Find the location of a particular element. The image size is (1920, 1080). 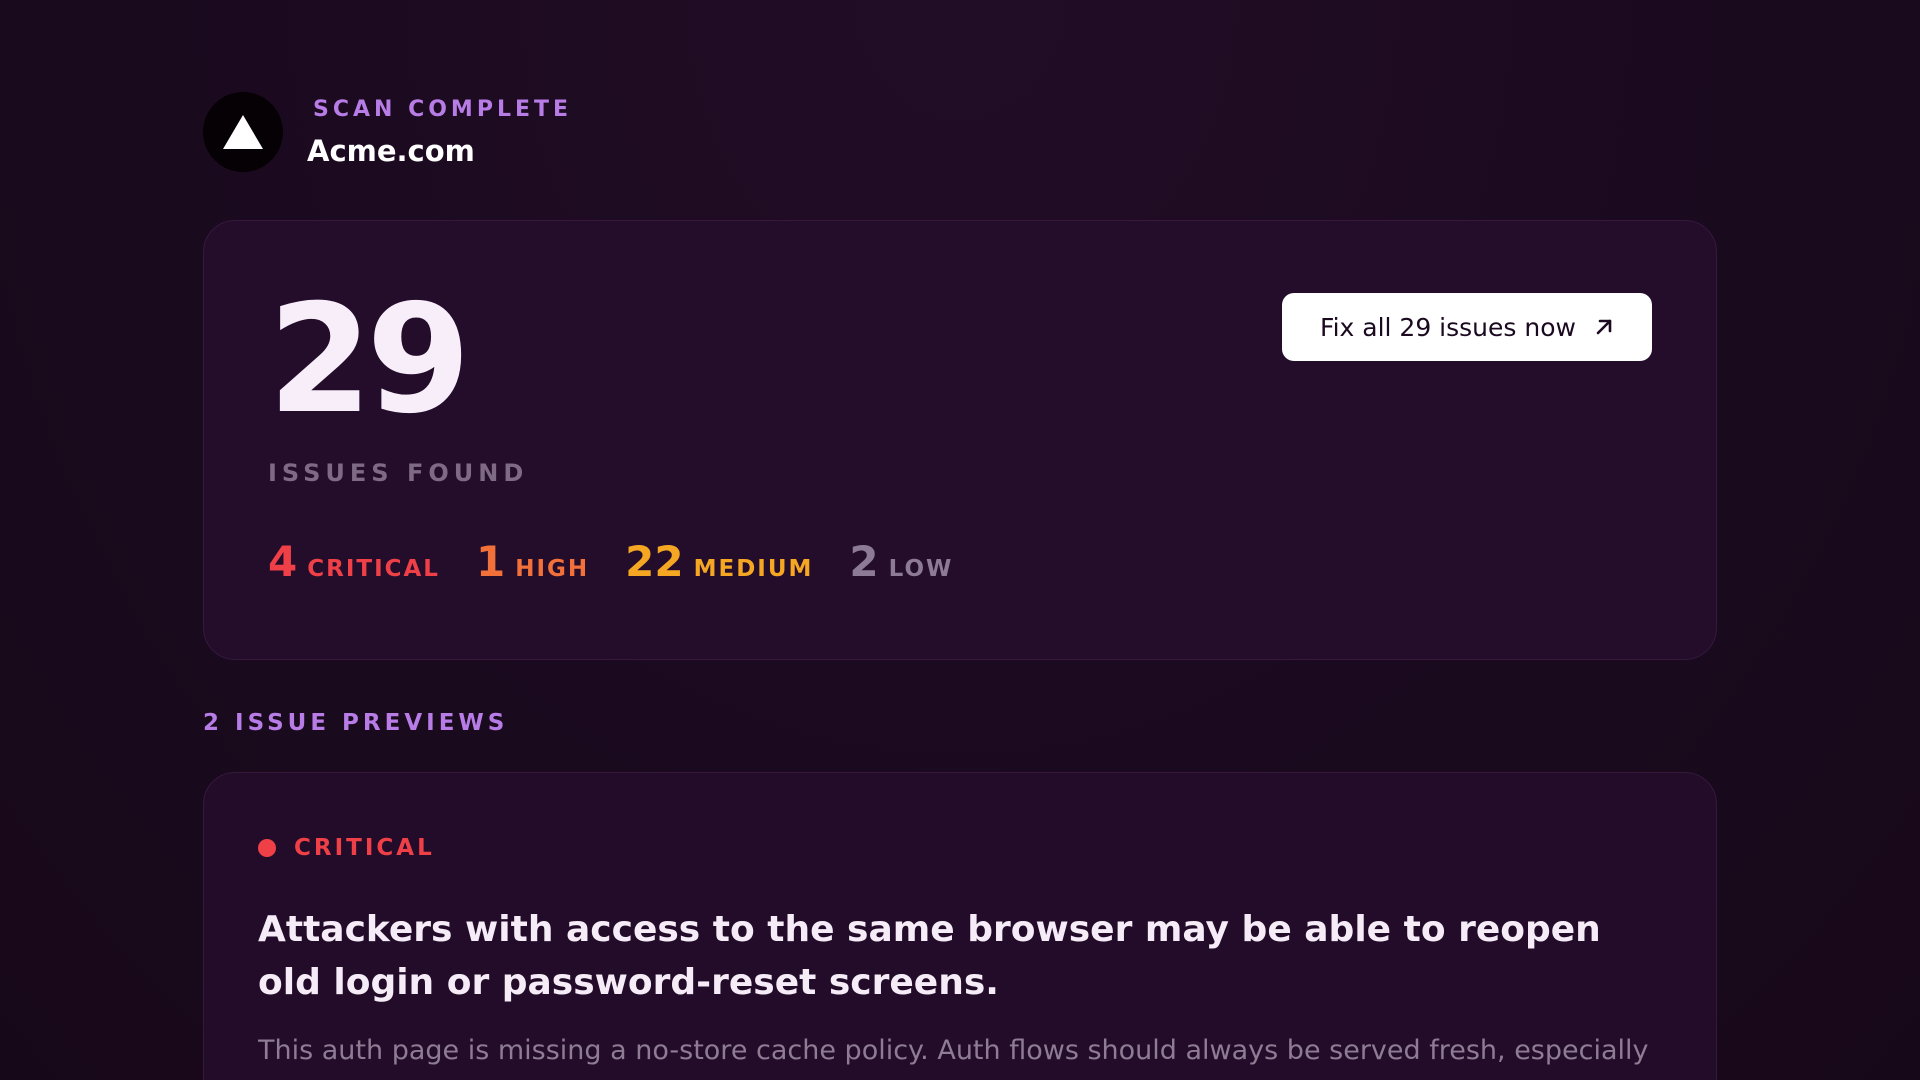

high-count: 1 is located at coordinates (490, 561).